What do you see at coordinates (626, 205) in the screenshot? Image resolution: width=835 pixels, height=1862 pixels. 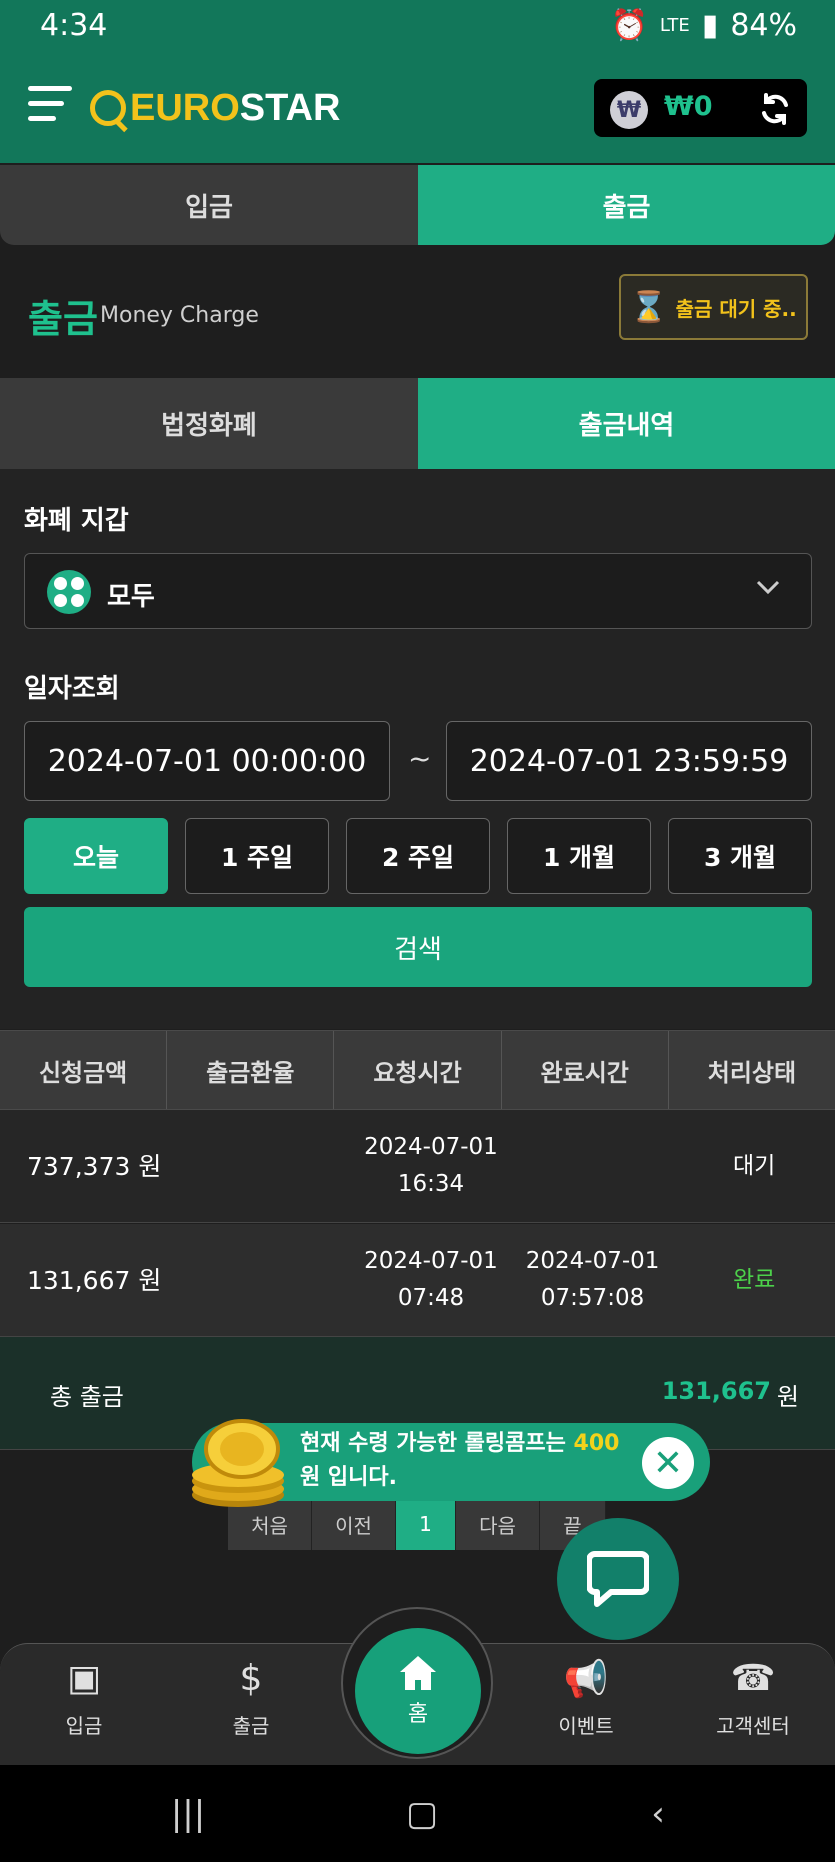 I see `tab-withdraw: 출금` at bounding box center [626, 205].